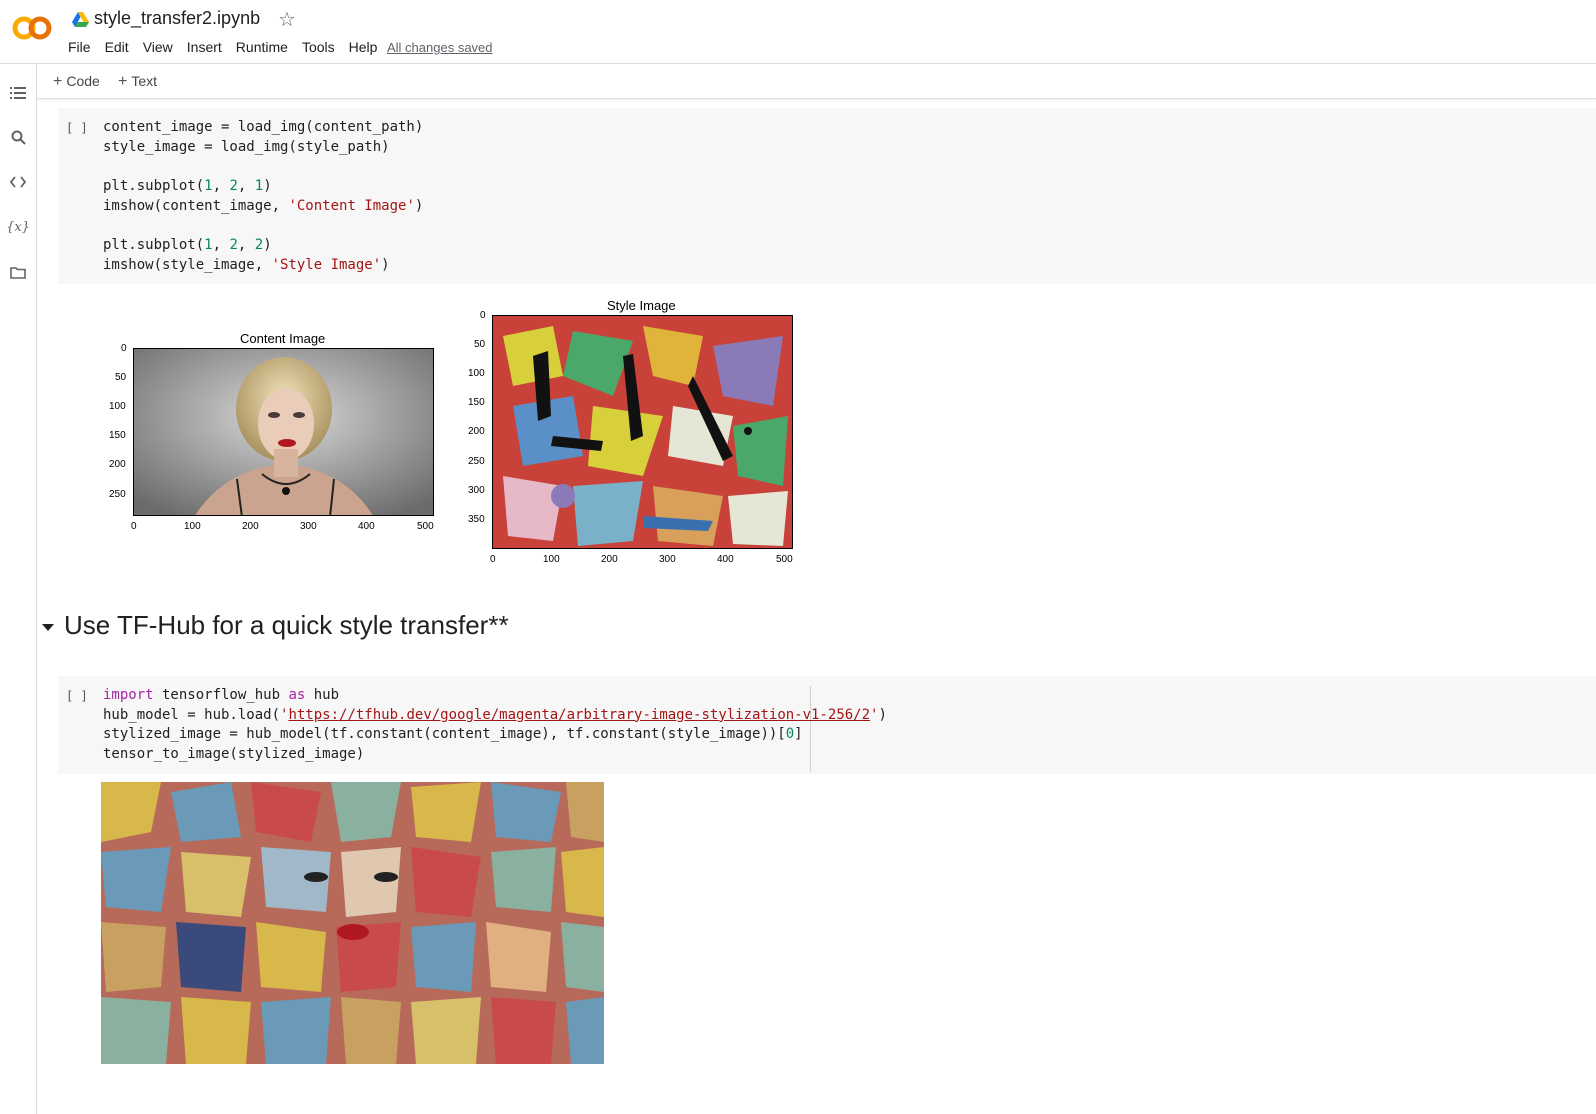 The image size is (1596, 1114). Describe the element at coordinates (221, 695) in the screenshot. I see `code-line: import tensorflow_hub as hub` at that location.